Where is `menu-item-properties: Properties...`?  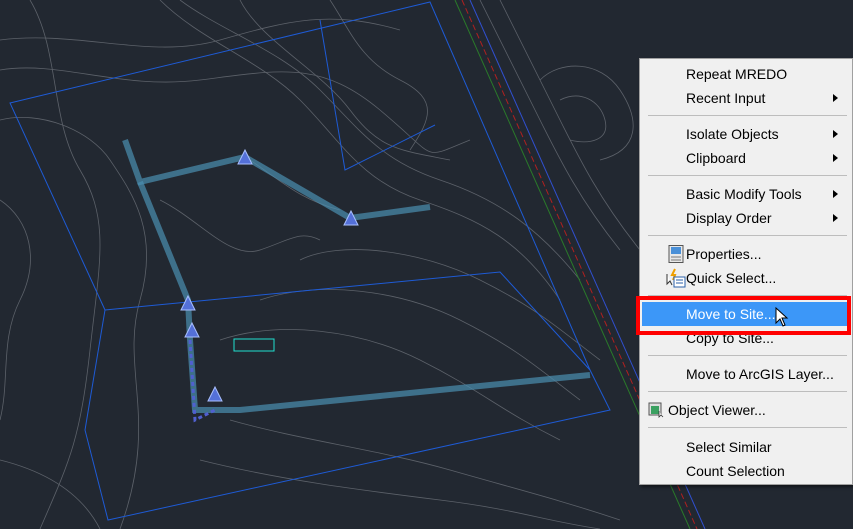
menu-item-properties: Properties... is located at coordinates (746, 254).